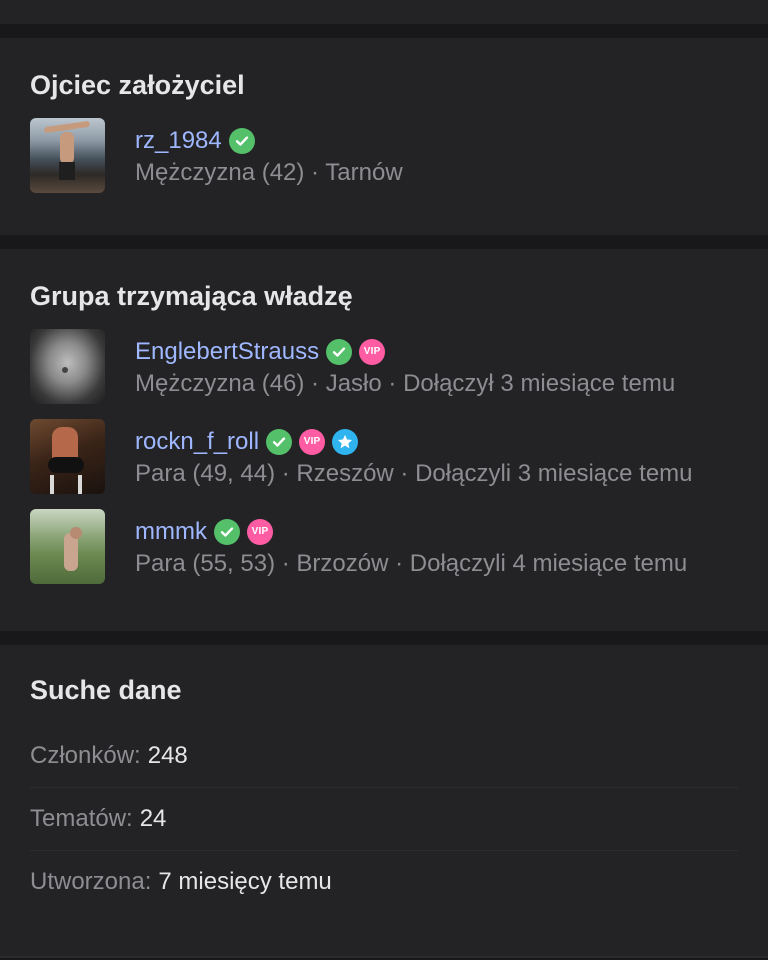 This screenshot has width=768, height=960. What do you see at coordinates (384, 756) in the screenshot?
I see `stat-row-members: Członków: 248` at bounding box center [384, 756].